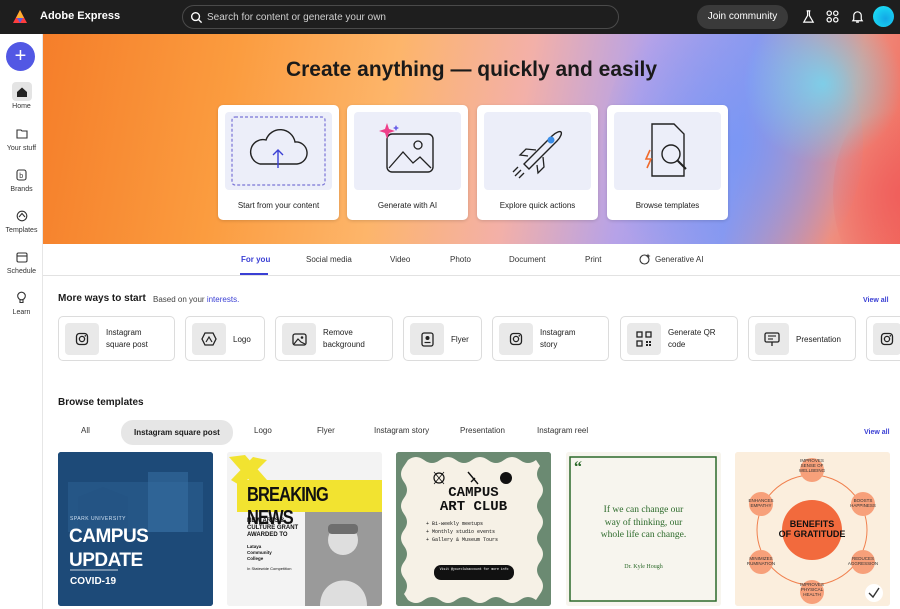 The width and height of the screenshot is (900, 609). I want to click on way-partial-next, so click(883, 338).